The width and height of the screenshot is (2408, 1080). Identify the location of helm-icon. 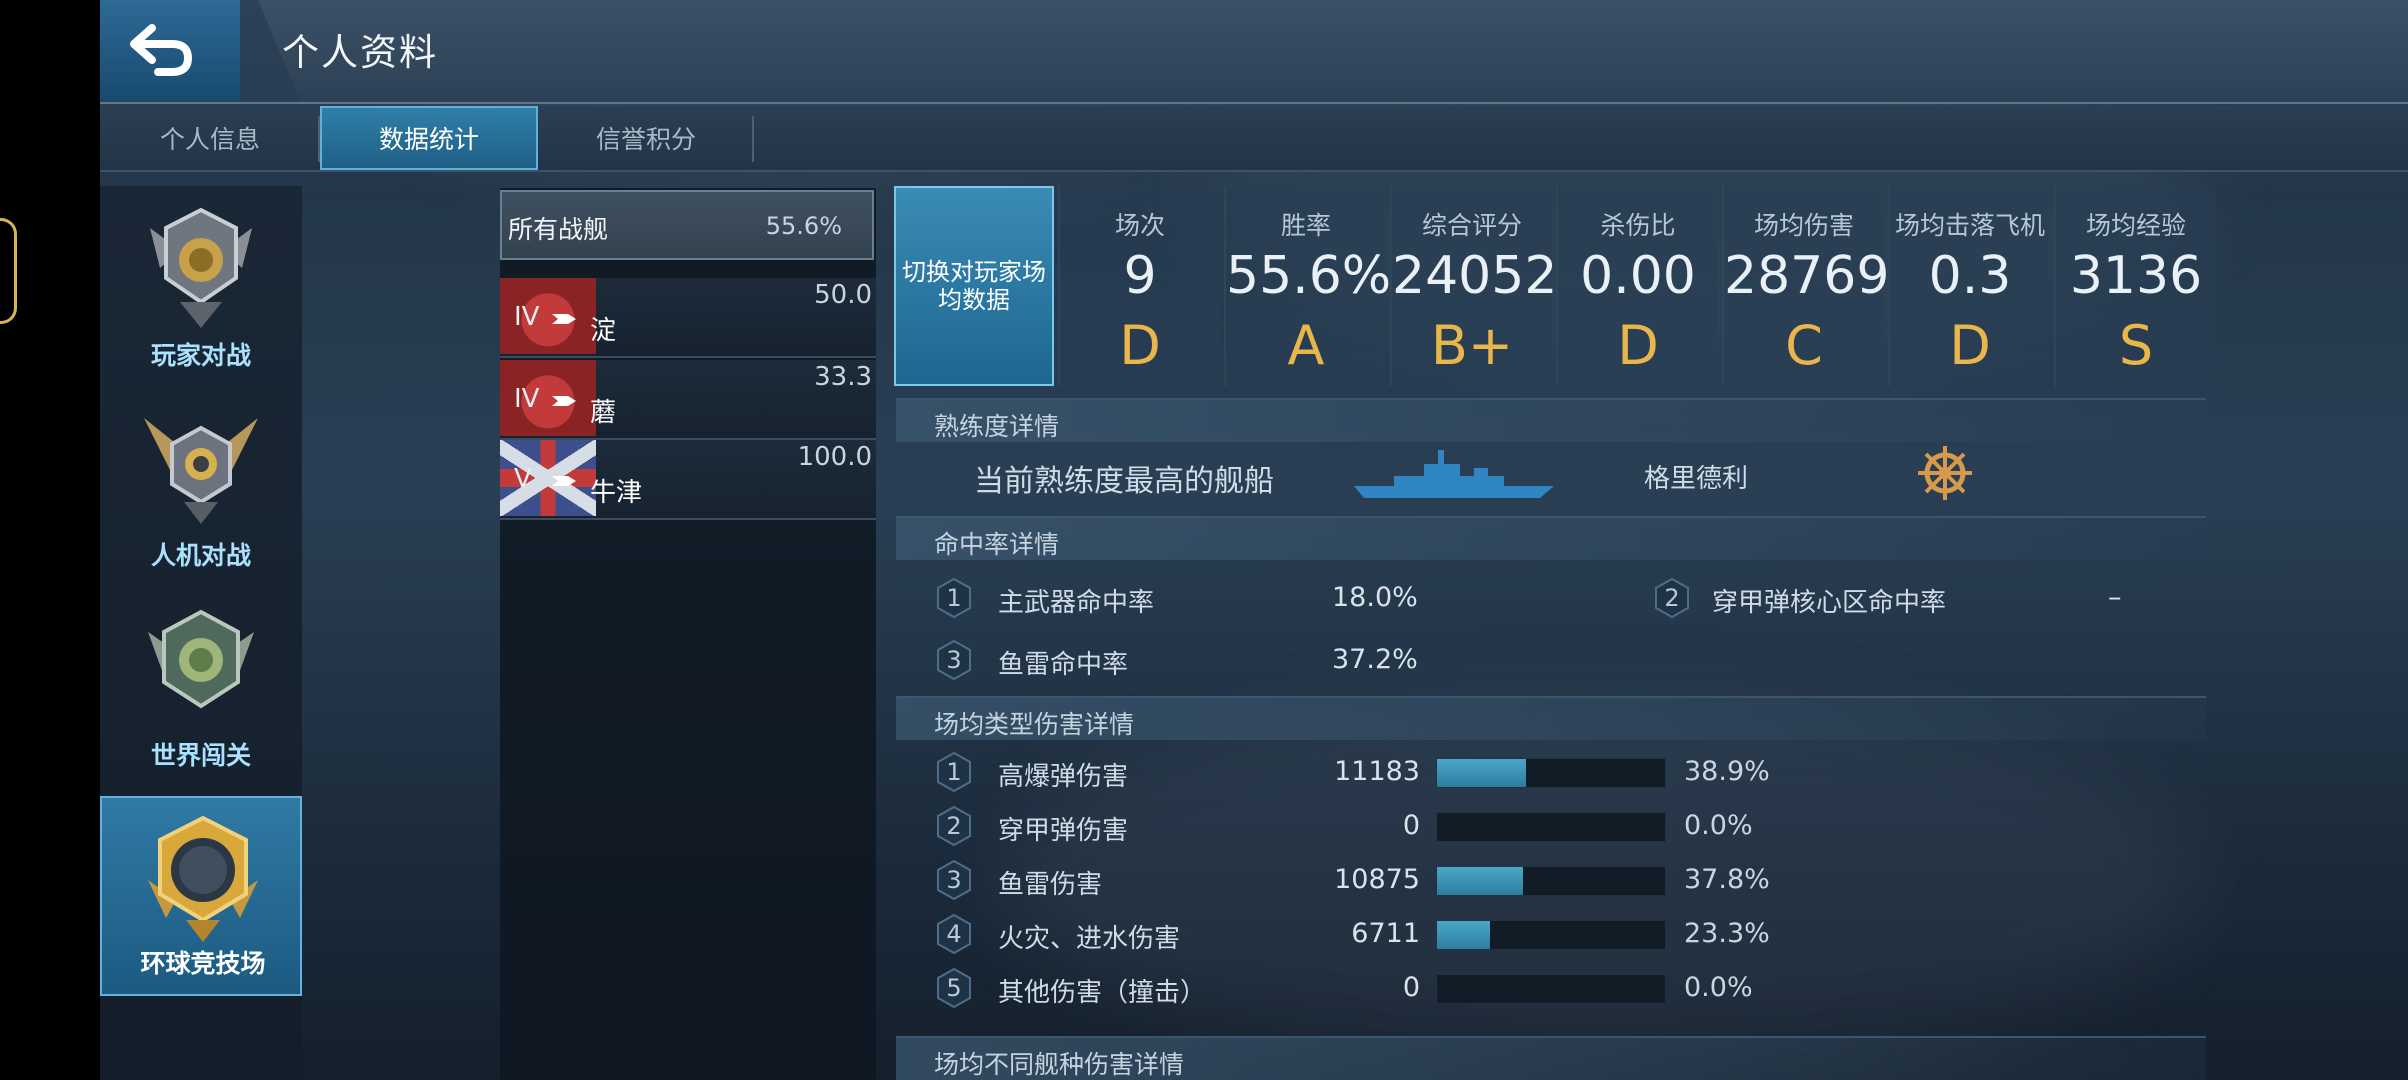
(1945, 473).